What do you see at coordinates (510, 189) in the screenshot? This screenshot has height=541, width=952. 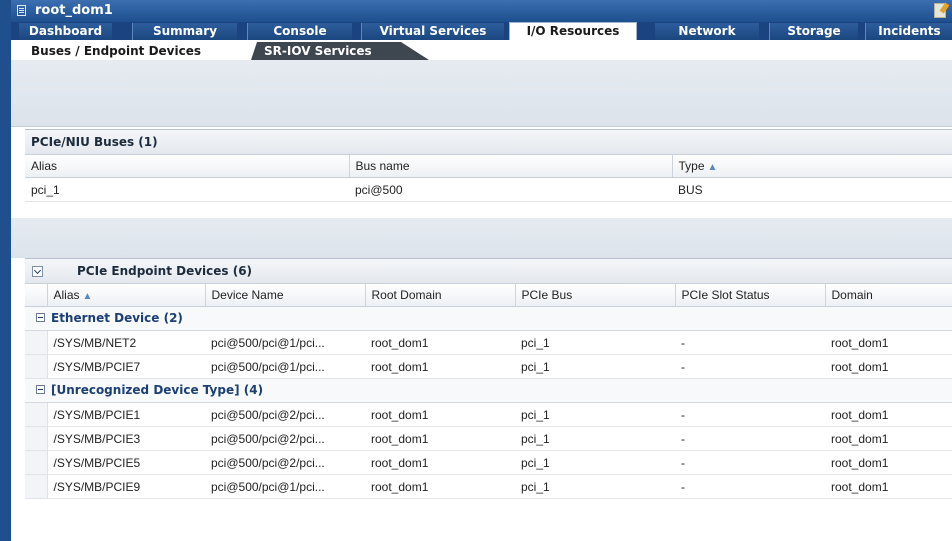 I see `cell-bus-name: pci@500` at bounding box center [510, 189].